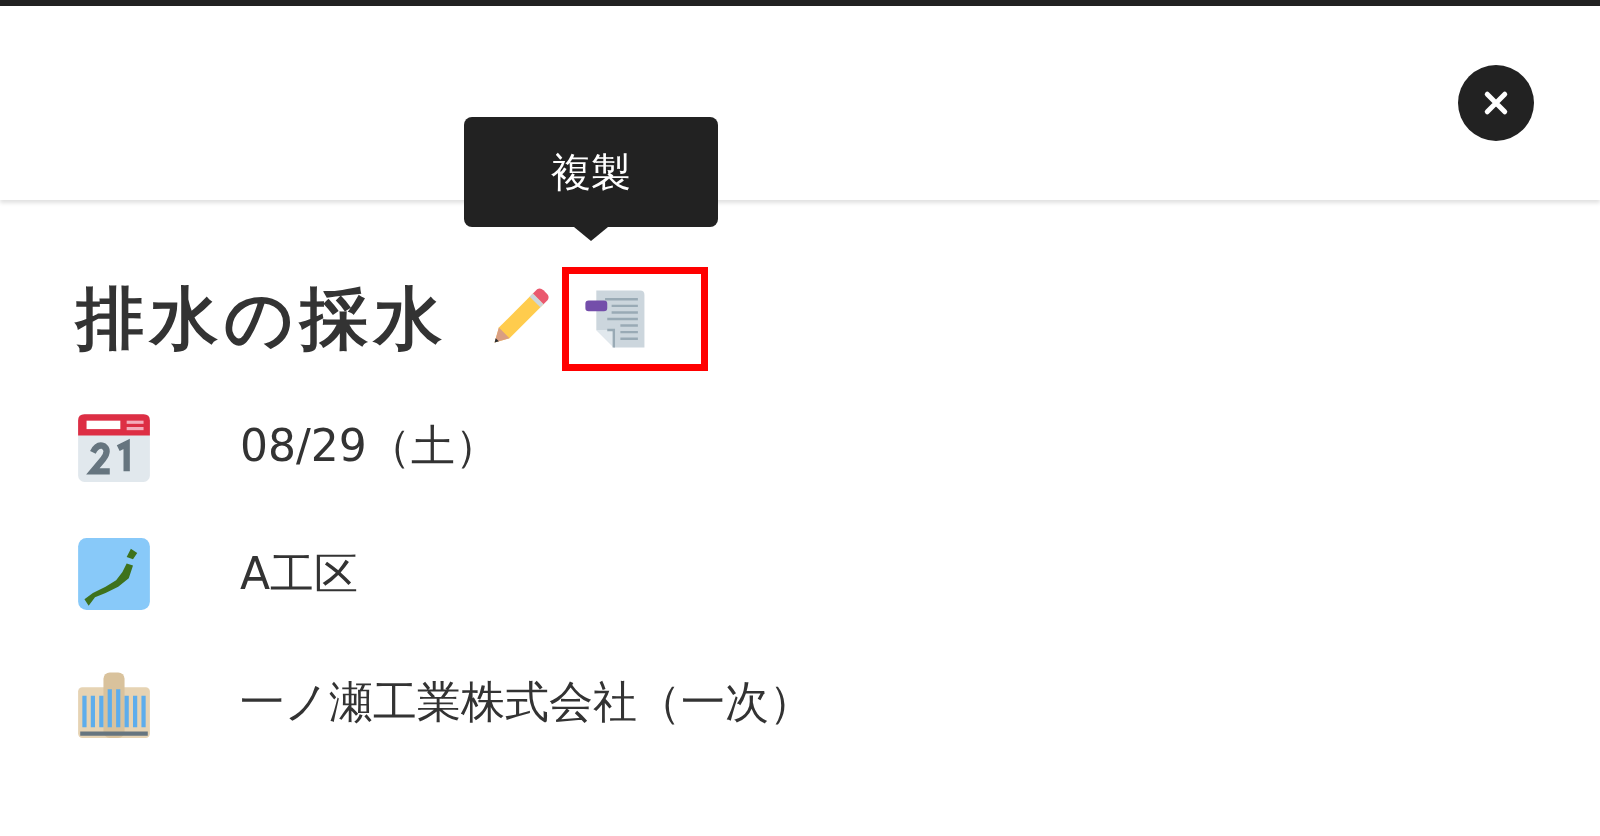  I want to click on tooltip-arrow-icon, so click(591, 234).